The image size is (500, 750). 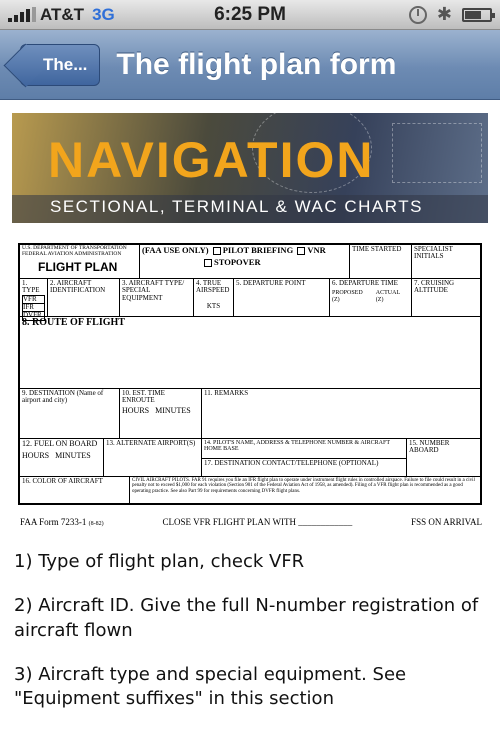 I want to click on field-15-label: 15. NUMBER ABOARD, so click(x=429, y=447).